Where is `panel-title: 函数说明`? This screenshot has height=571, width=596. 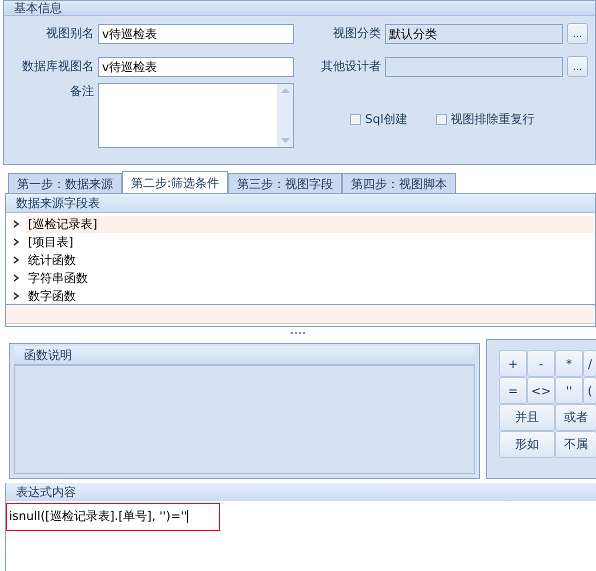
panel-title: 函数说明 is located at coordinates (48, 355).